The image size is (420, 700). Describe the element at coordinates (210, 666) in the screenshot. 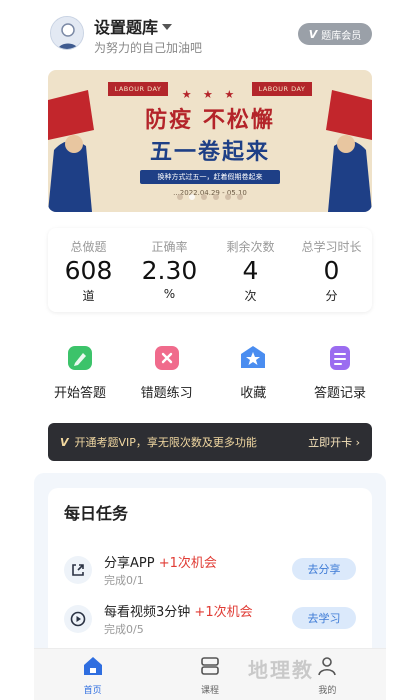

I see `course-icon` at that location.